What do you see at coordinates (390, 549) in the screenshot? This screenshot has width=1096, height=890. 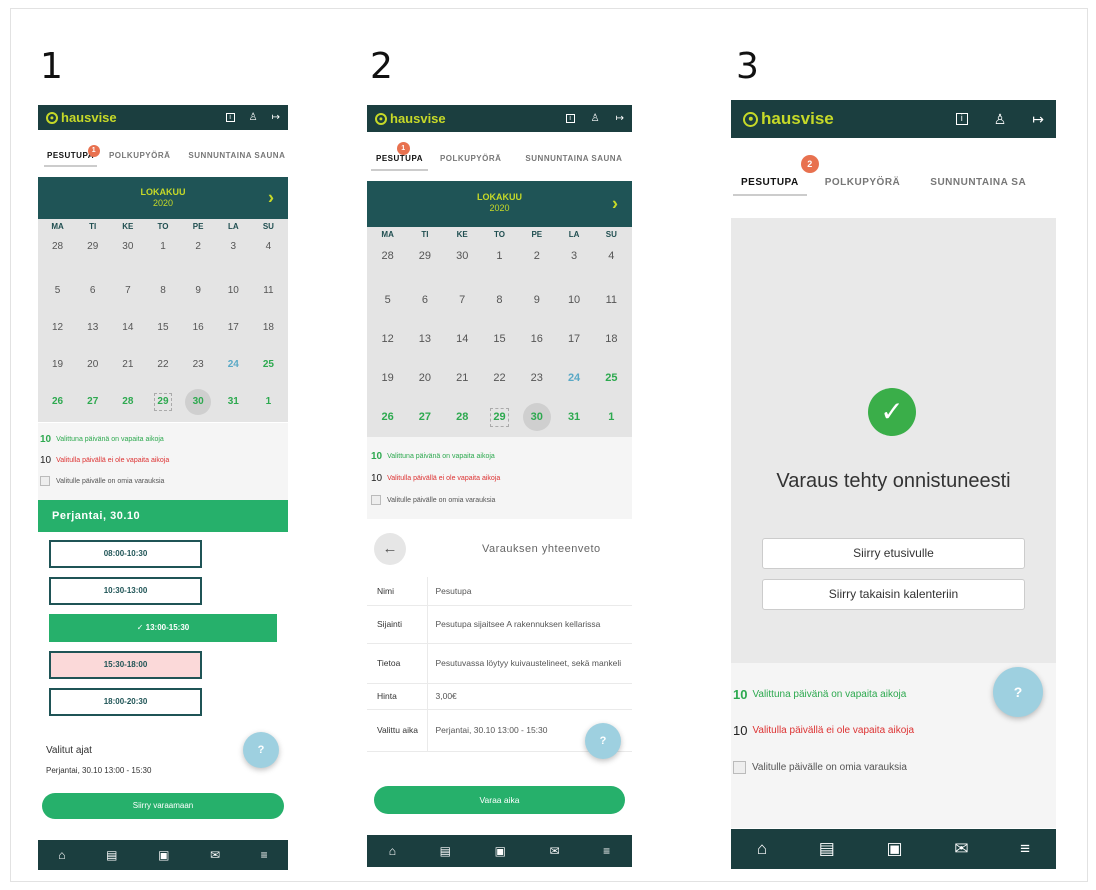 I see `back-button: ←` at bounding box center [390, 549].